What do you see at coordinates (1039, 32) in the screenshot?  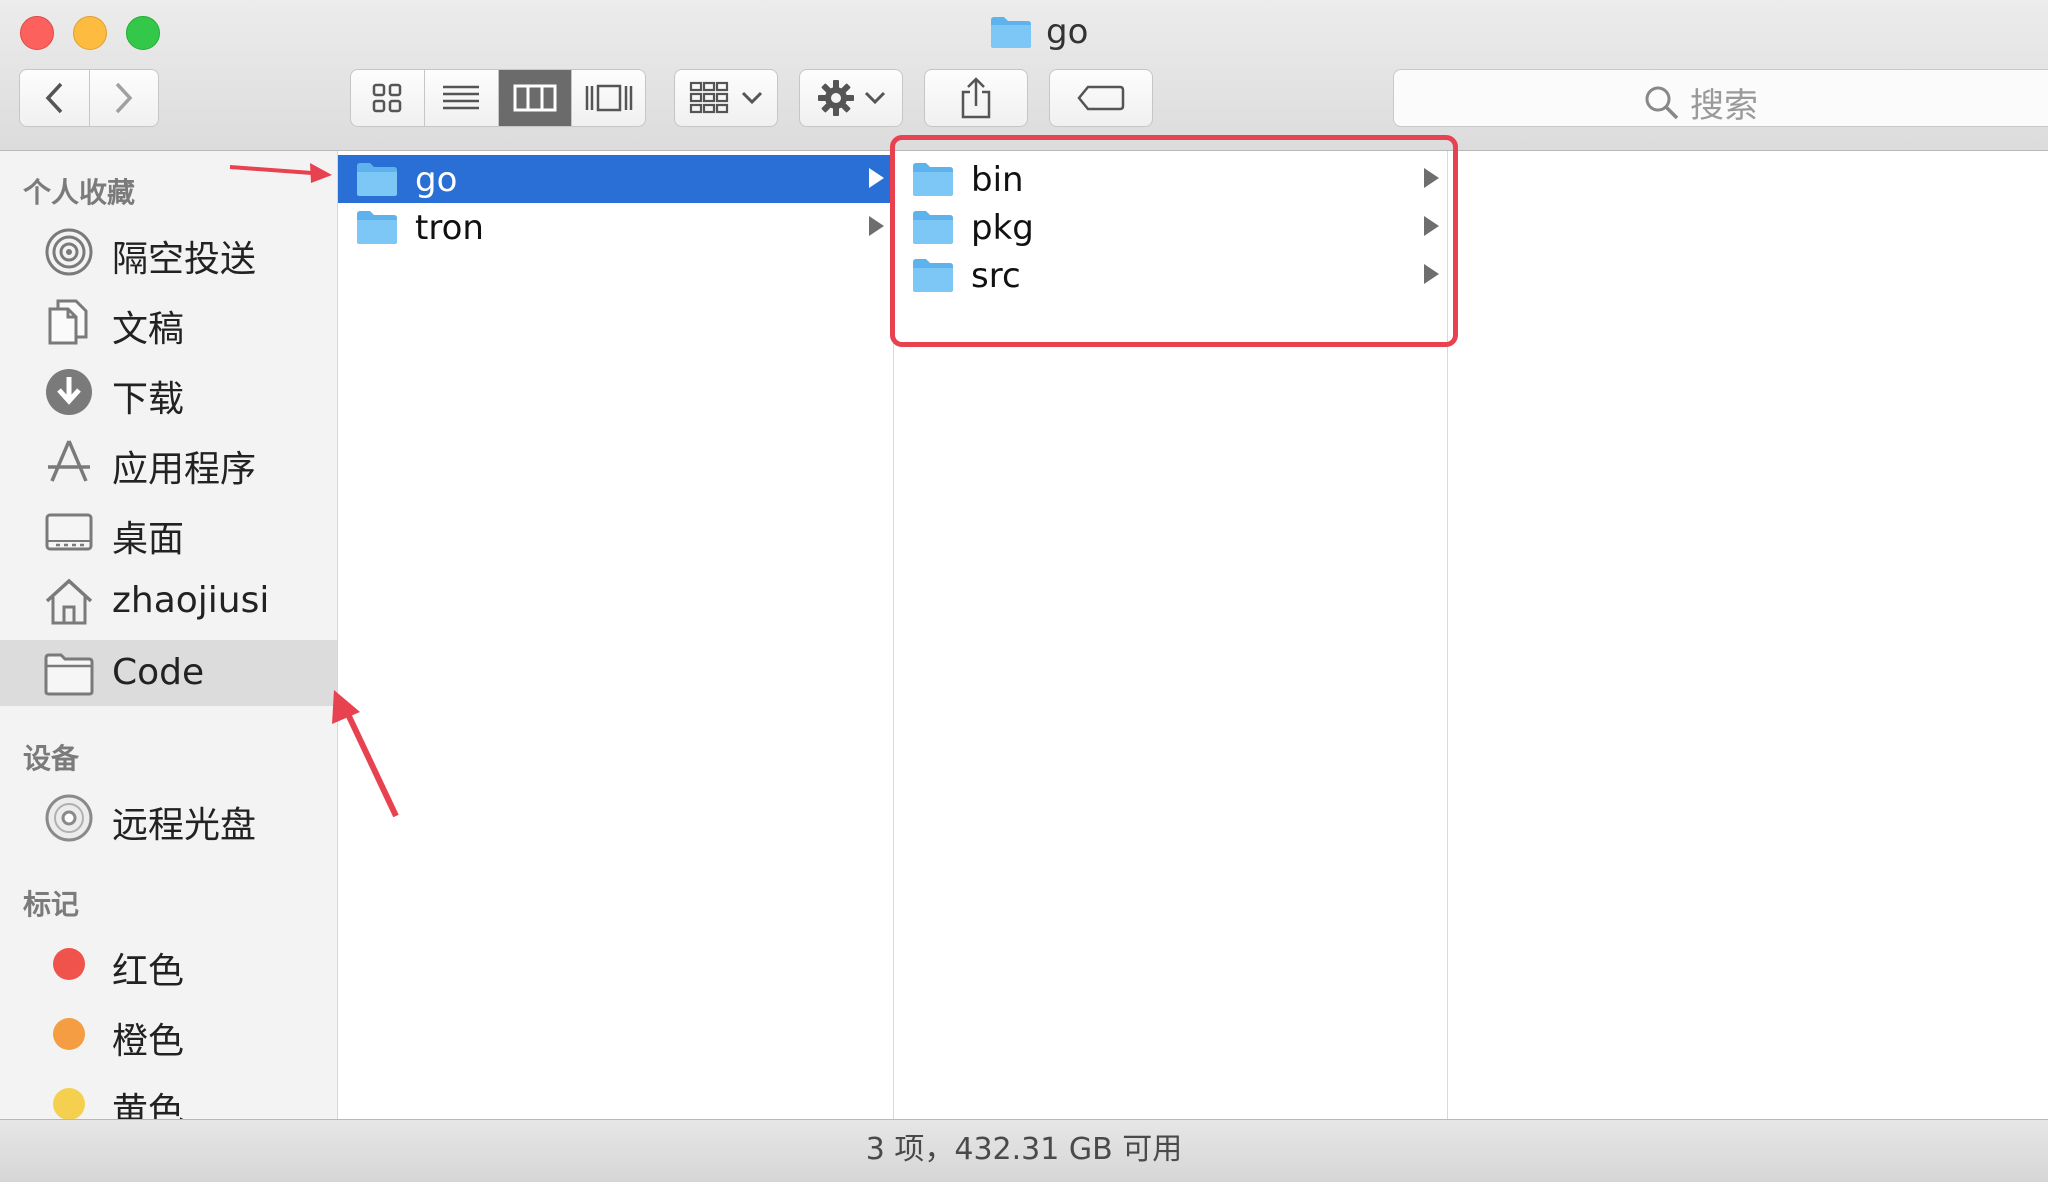 I see `window-title: go` at bounding box center [1039, 32].